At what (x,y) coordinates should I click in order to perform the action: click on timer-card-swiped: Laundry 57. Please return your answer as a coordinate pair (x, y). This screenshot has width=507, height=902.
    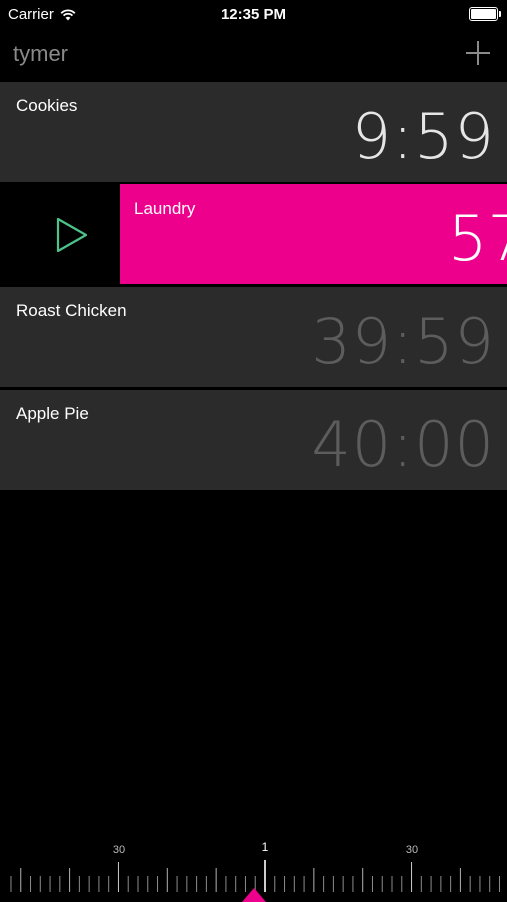
    Looking at the image, I should click on (313, 234).